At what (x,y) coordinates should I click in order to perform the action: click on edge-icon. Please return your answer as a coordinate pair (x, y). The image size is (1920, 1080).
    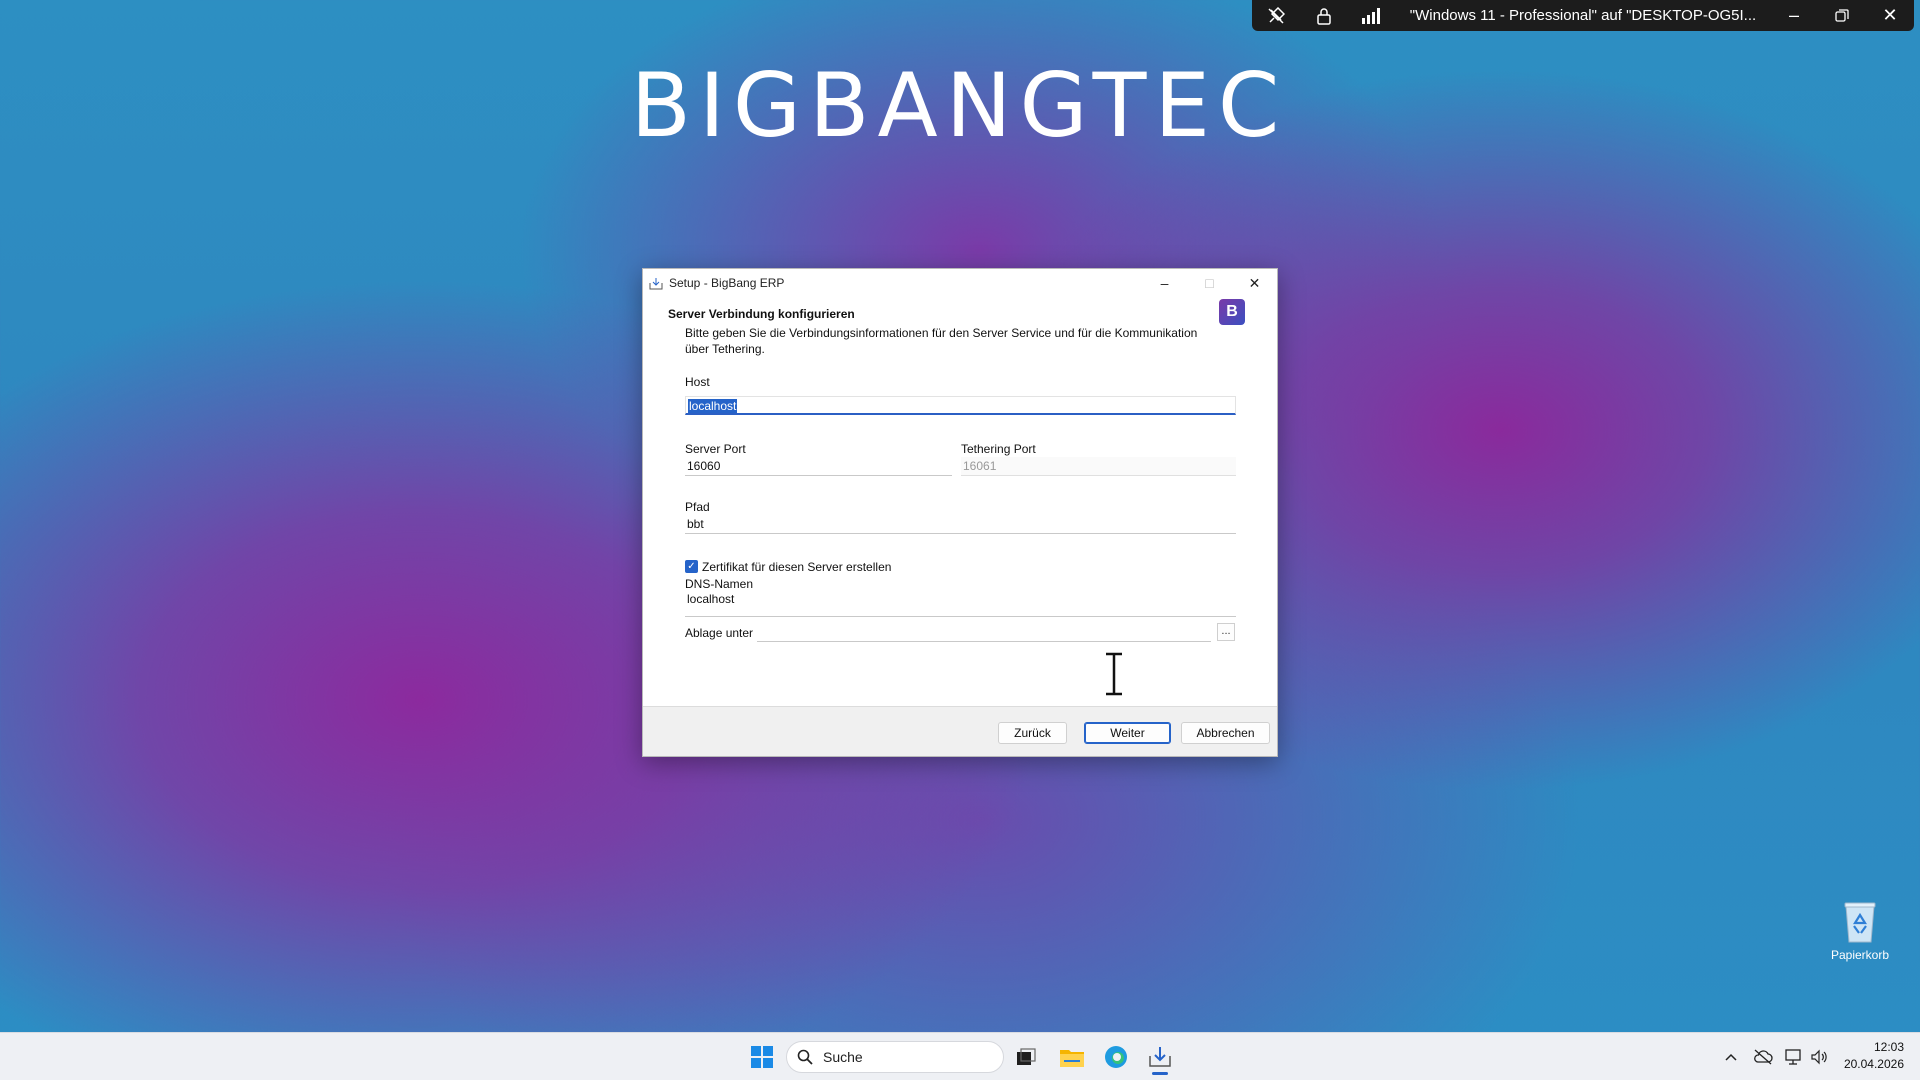
    Looking at the image, I should click on (1116, 1057).